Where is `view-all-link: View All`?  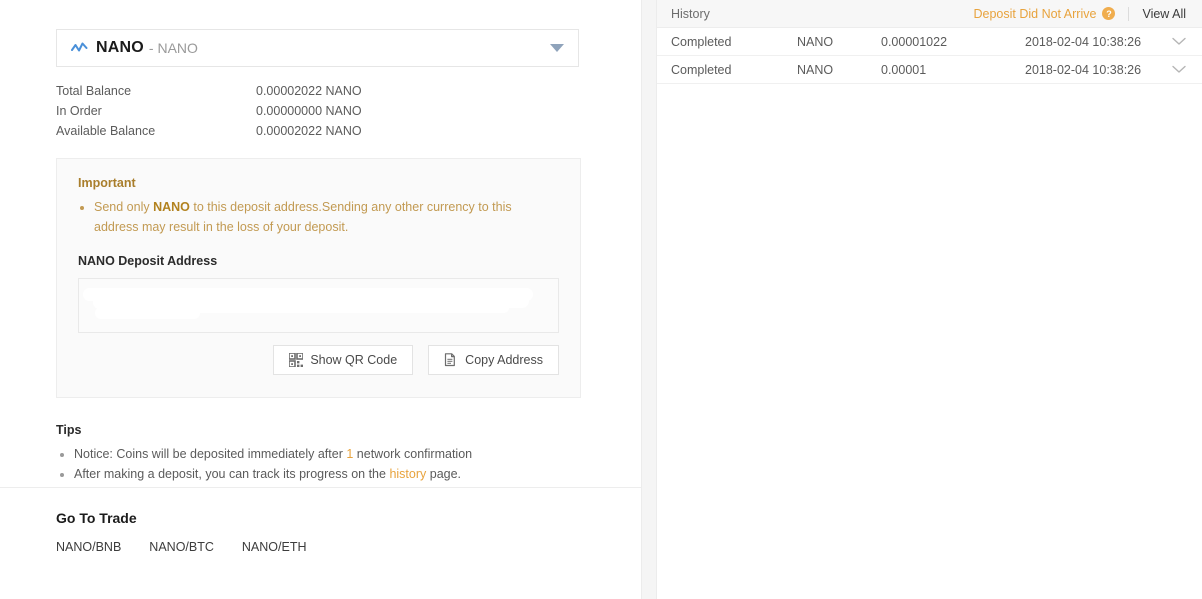
view-all-link: View All is located at coordinates (1164, 14).